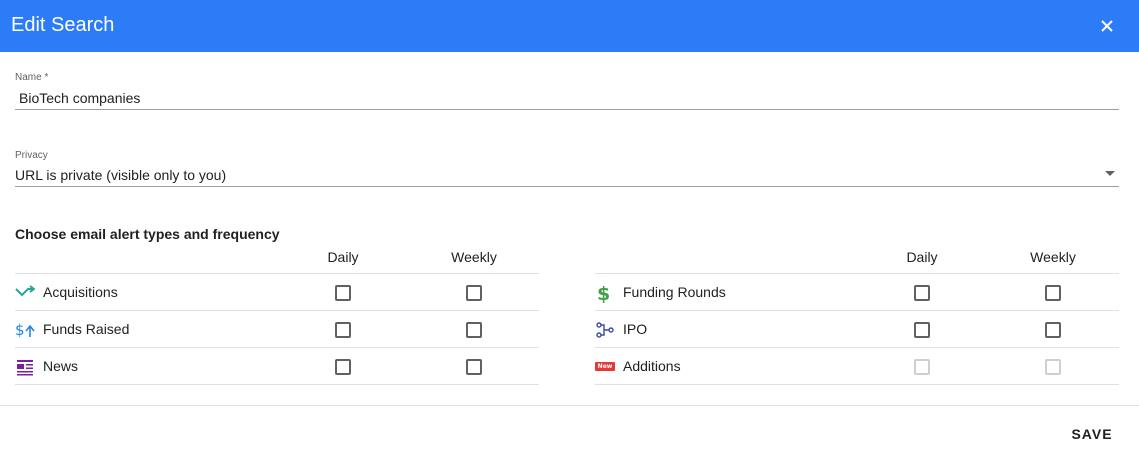 This screenshot has width=1139, height=456. I want to click on additions-daily-checkbox, so click(922, 367).